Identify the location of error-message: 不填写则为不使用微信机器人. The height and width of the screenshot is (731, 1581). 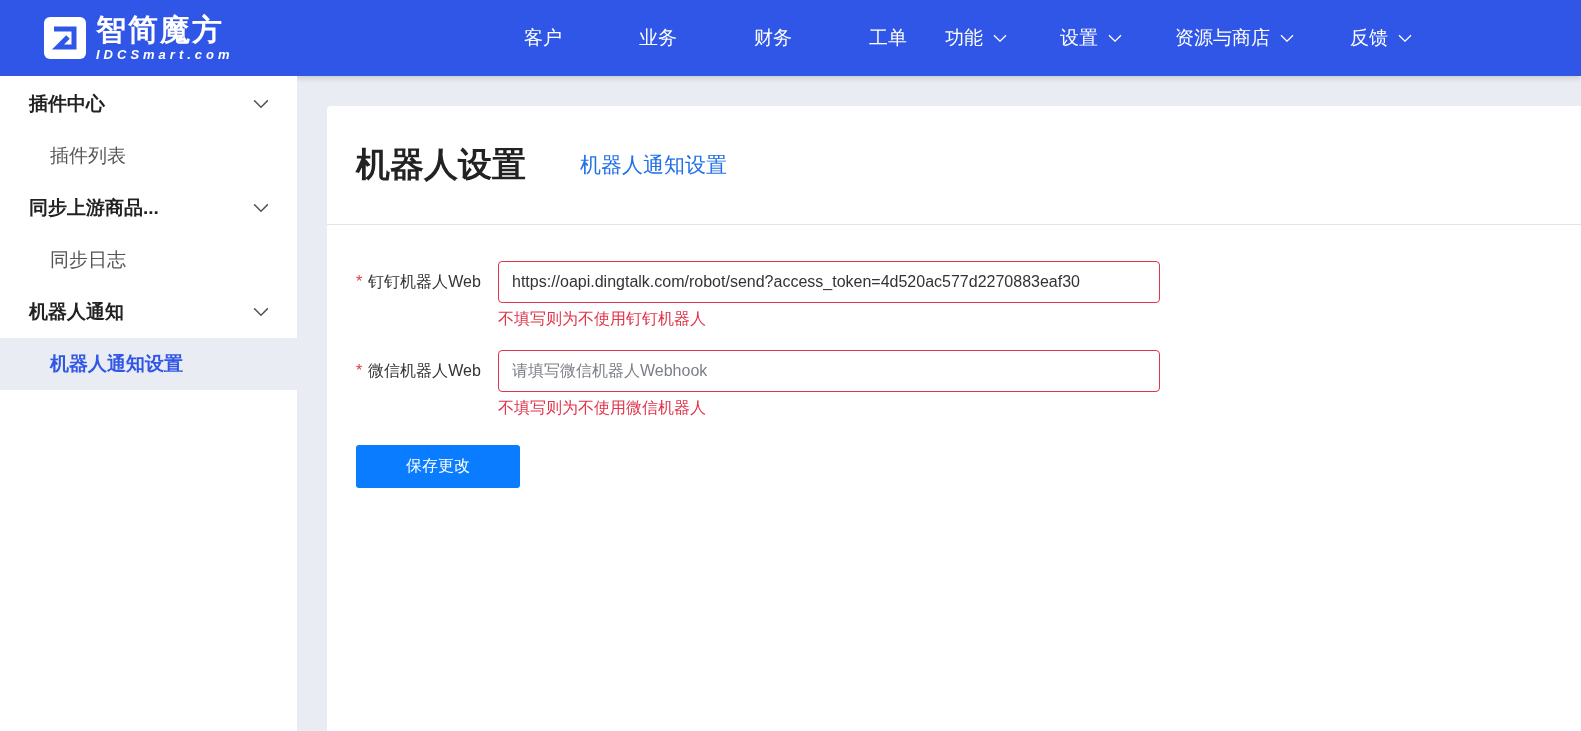
(602, 408).